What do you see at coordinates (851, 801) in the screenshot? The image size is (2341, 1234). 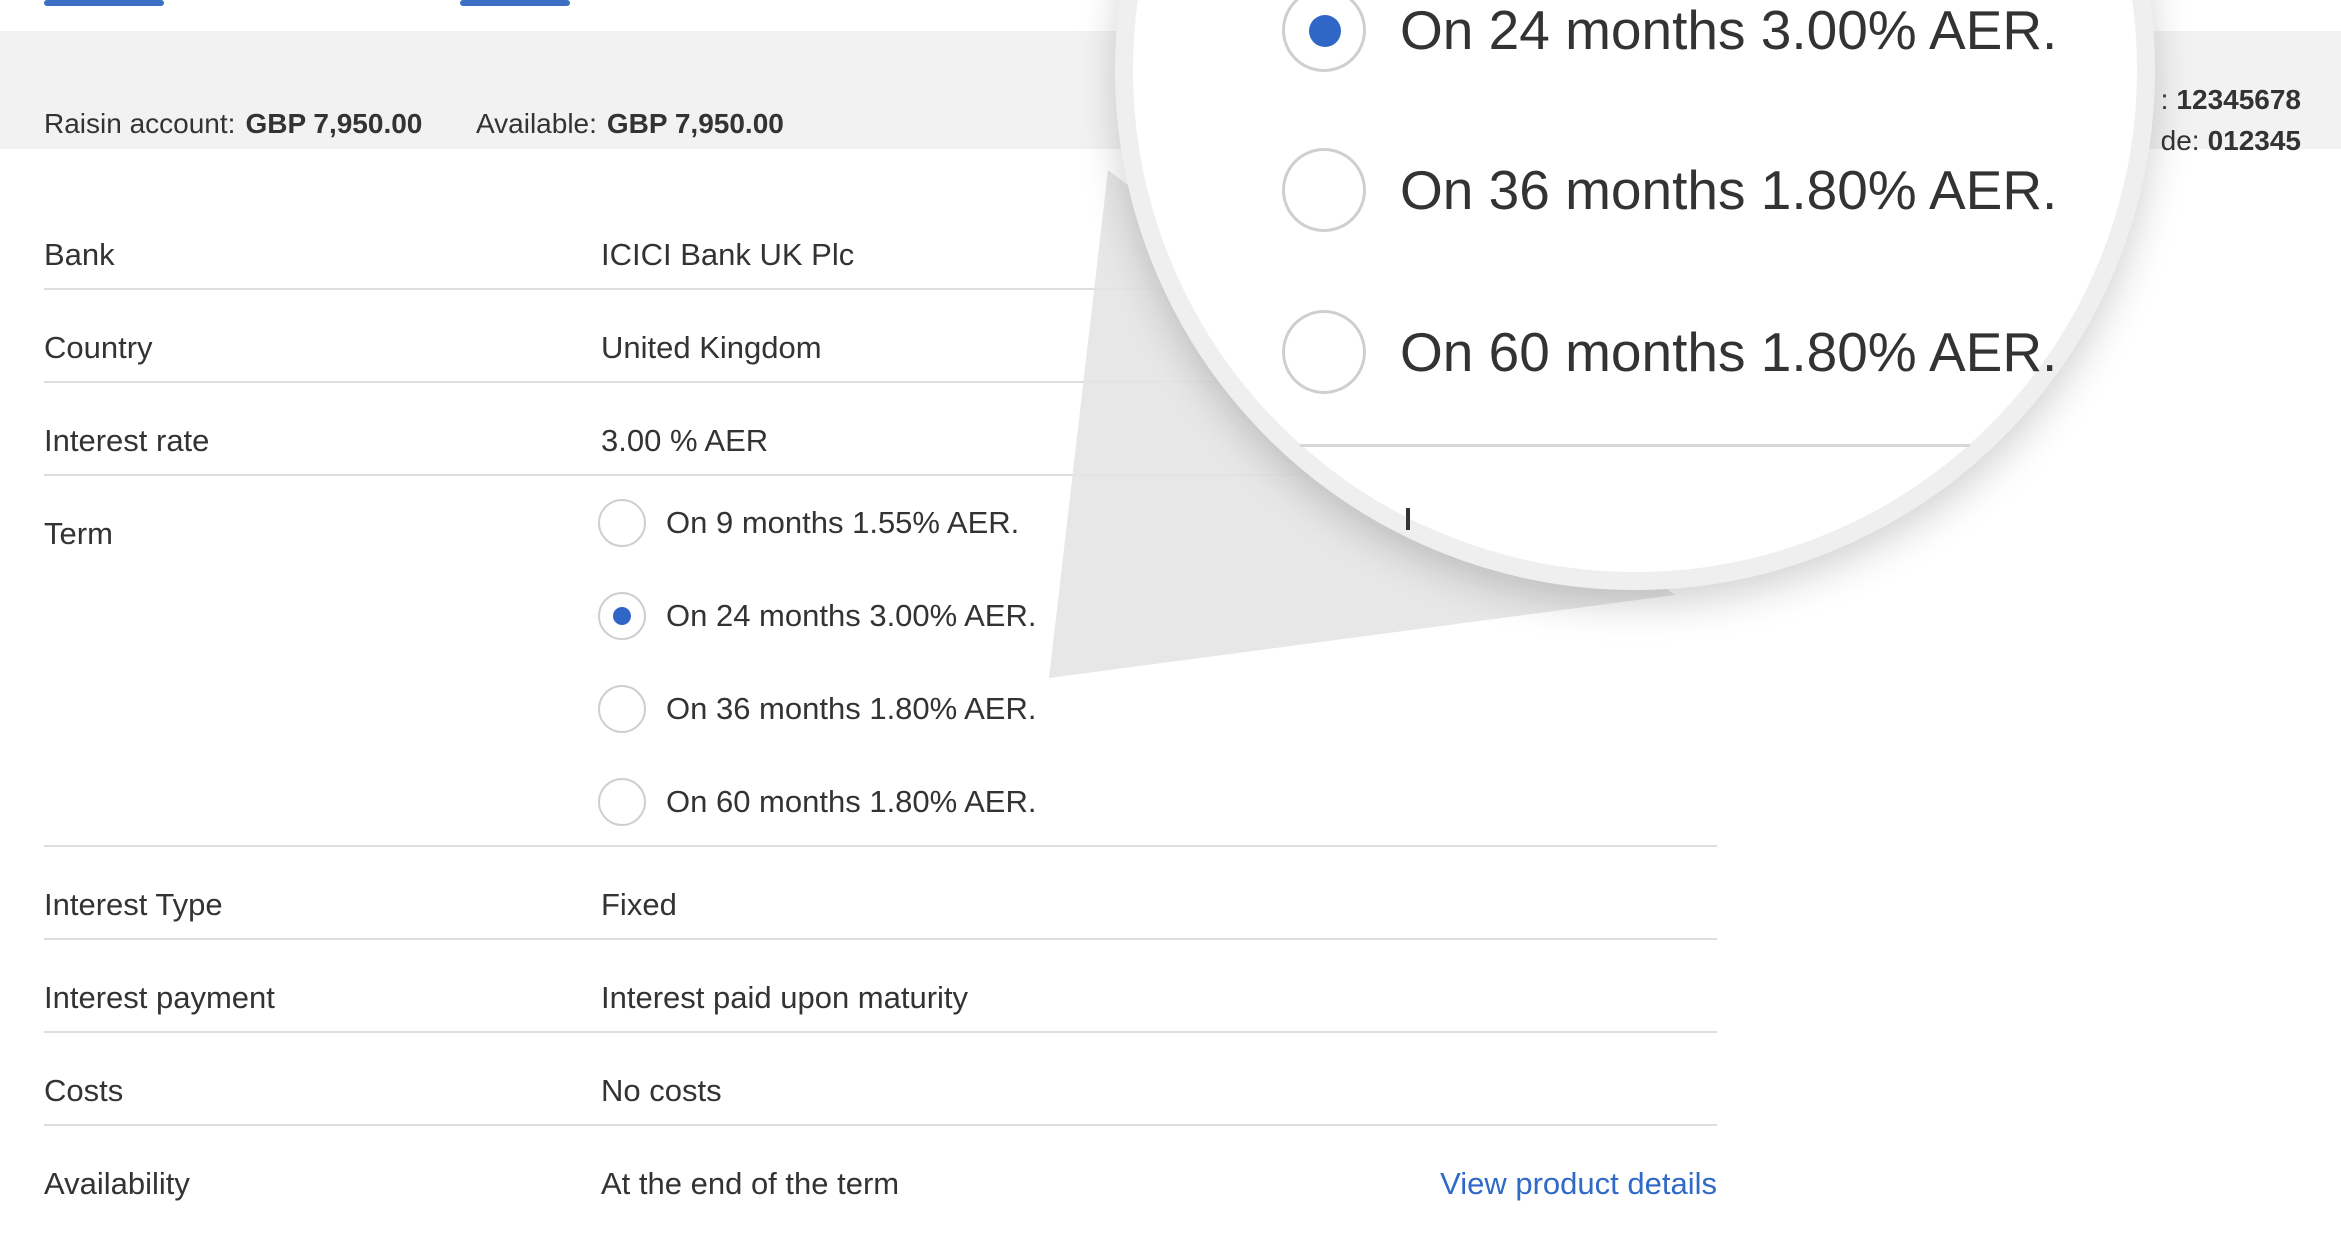 I see `term-option-label: On 60 months 1.80% AER.` at bounding box center [851, 801].